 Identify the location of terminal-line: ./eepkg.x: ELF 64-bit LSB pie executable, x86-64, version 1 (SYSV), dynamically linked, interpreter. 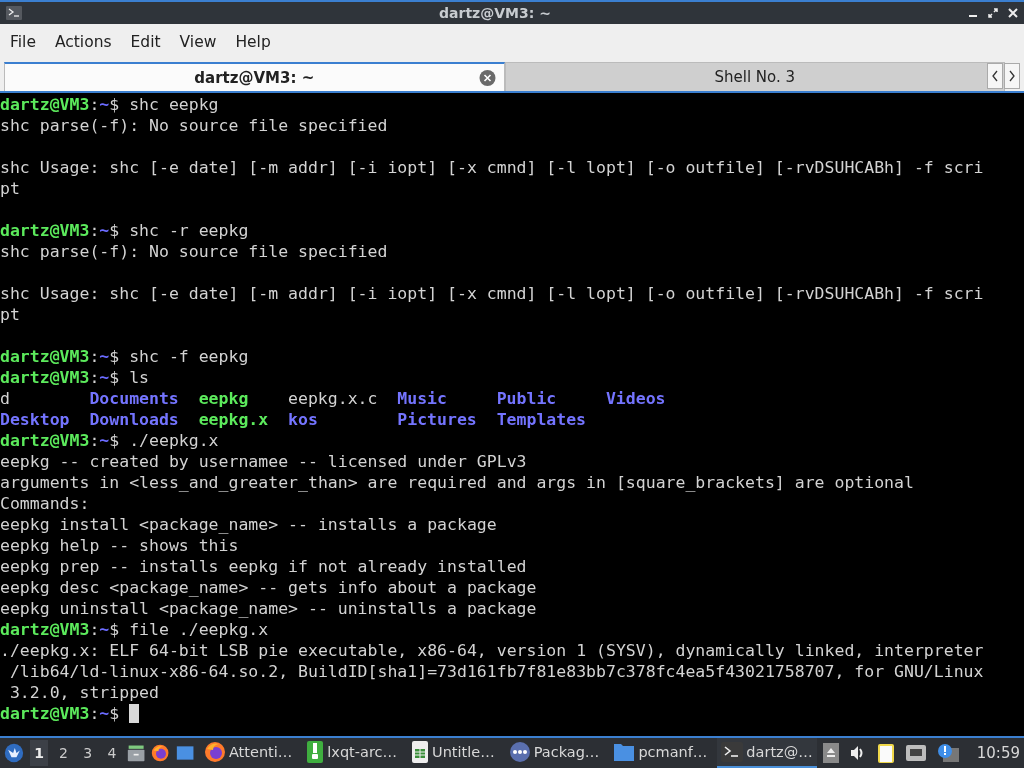
(492, 650).